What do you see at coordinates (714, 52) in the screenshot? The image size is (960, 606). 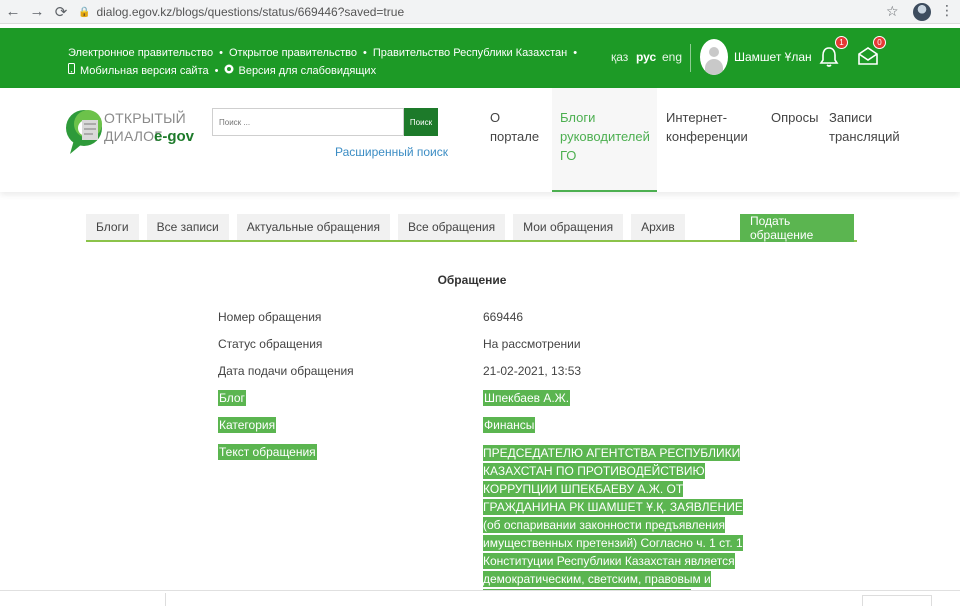 I see `avatar-head-shape` at bounding box center [714, 52].